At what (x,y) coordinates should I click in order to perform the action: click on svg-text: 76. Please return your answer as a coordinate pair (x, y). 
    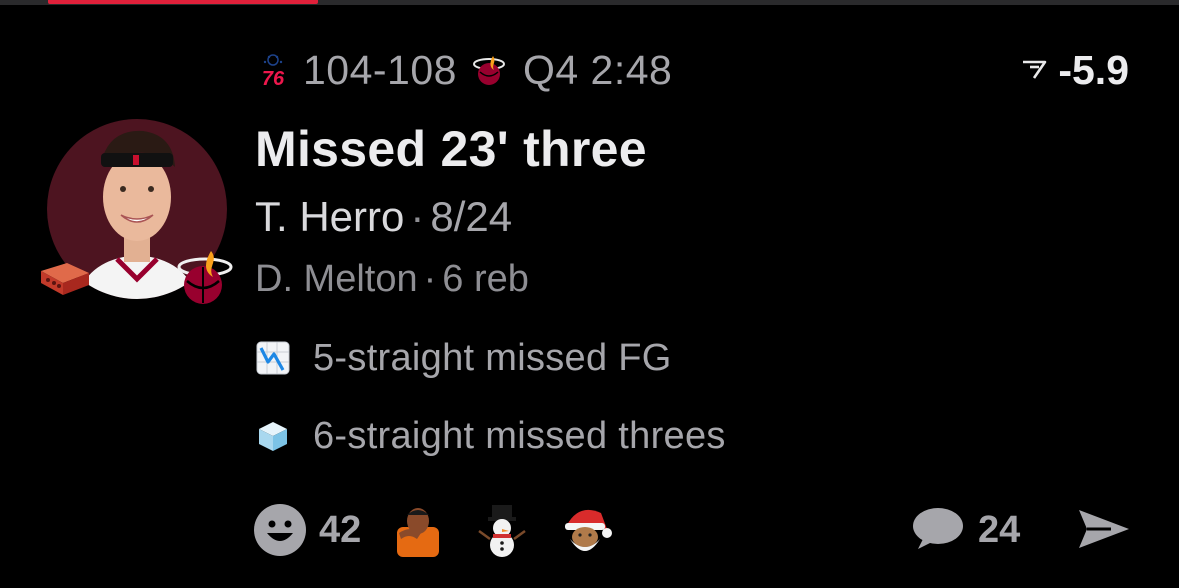
    Looking at the image, I should click on (273, 78).